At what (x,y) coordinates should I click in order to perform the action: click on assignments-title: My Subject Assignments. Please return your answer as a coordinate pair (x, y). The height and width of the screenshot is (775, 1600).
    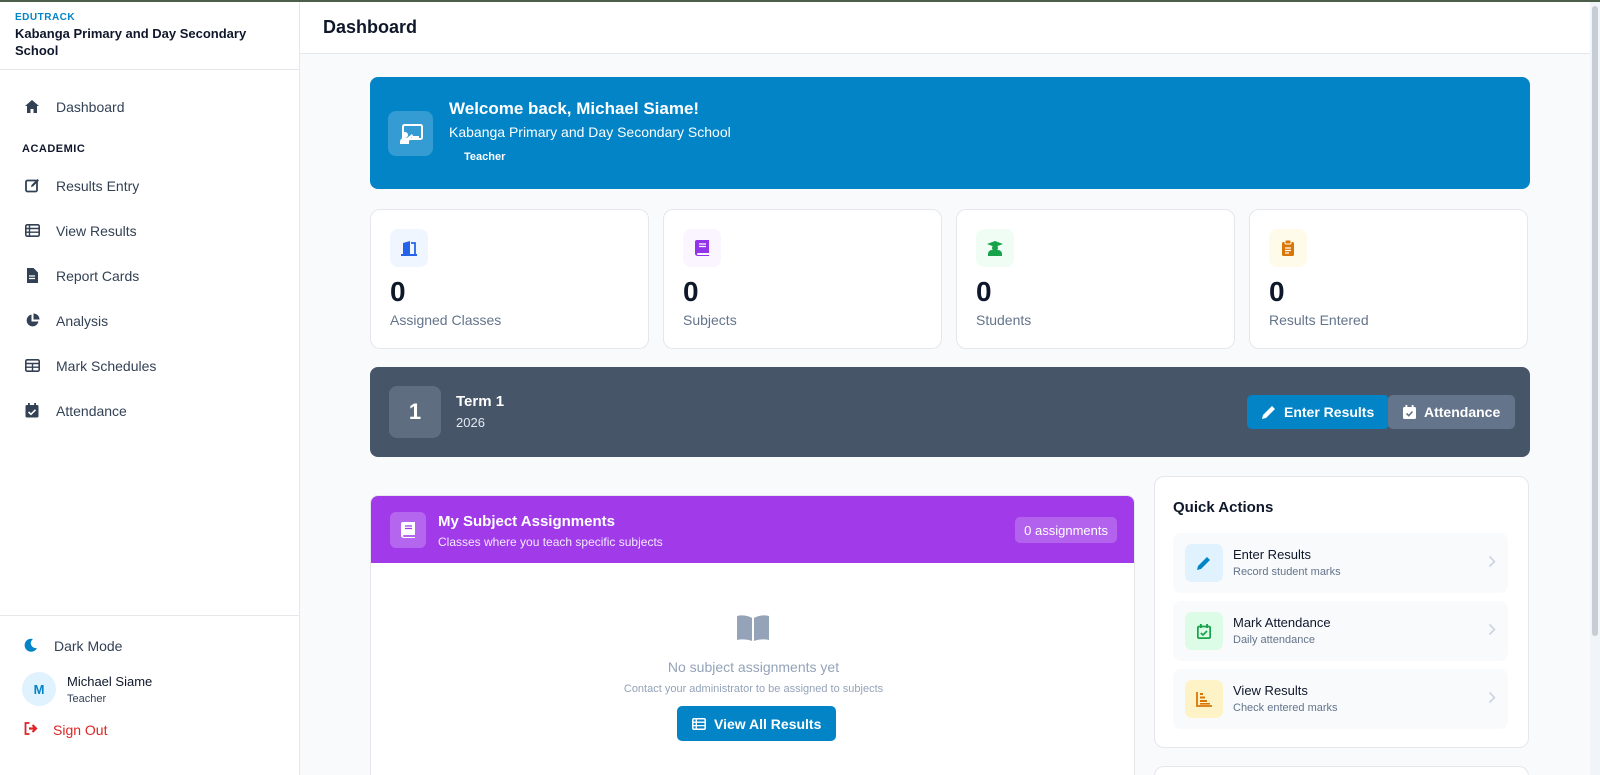
    Looking at the image, I should click on (526, 521).